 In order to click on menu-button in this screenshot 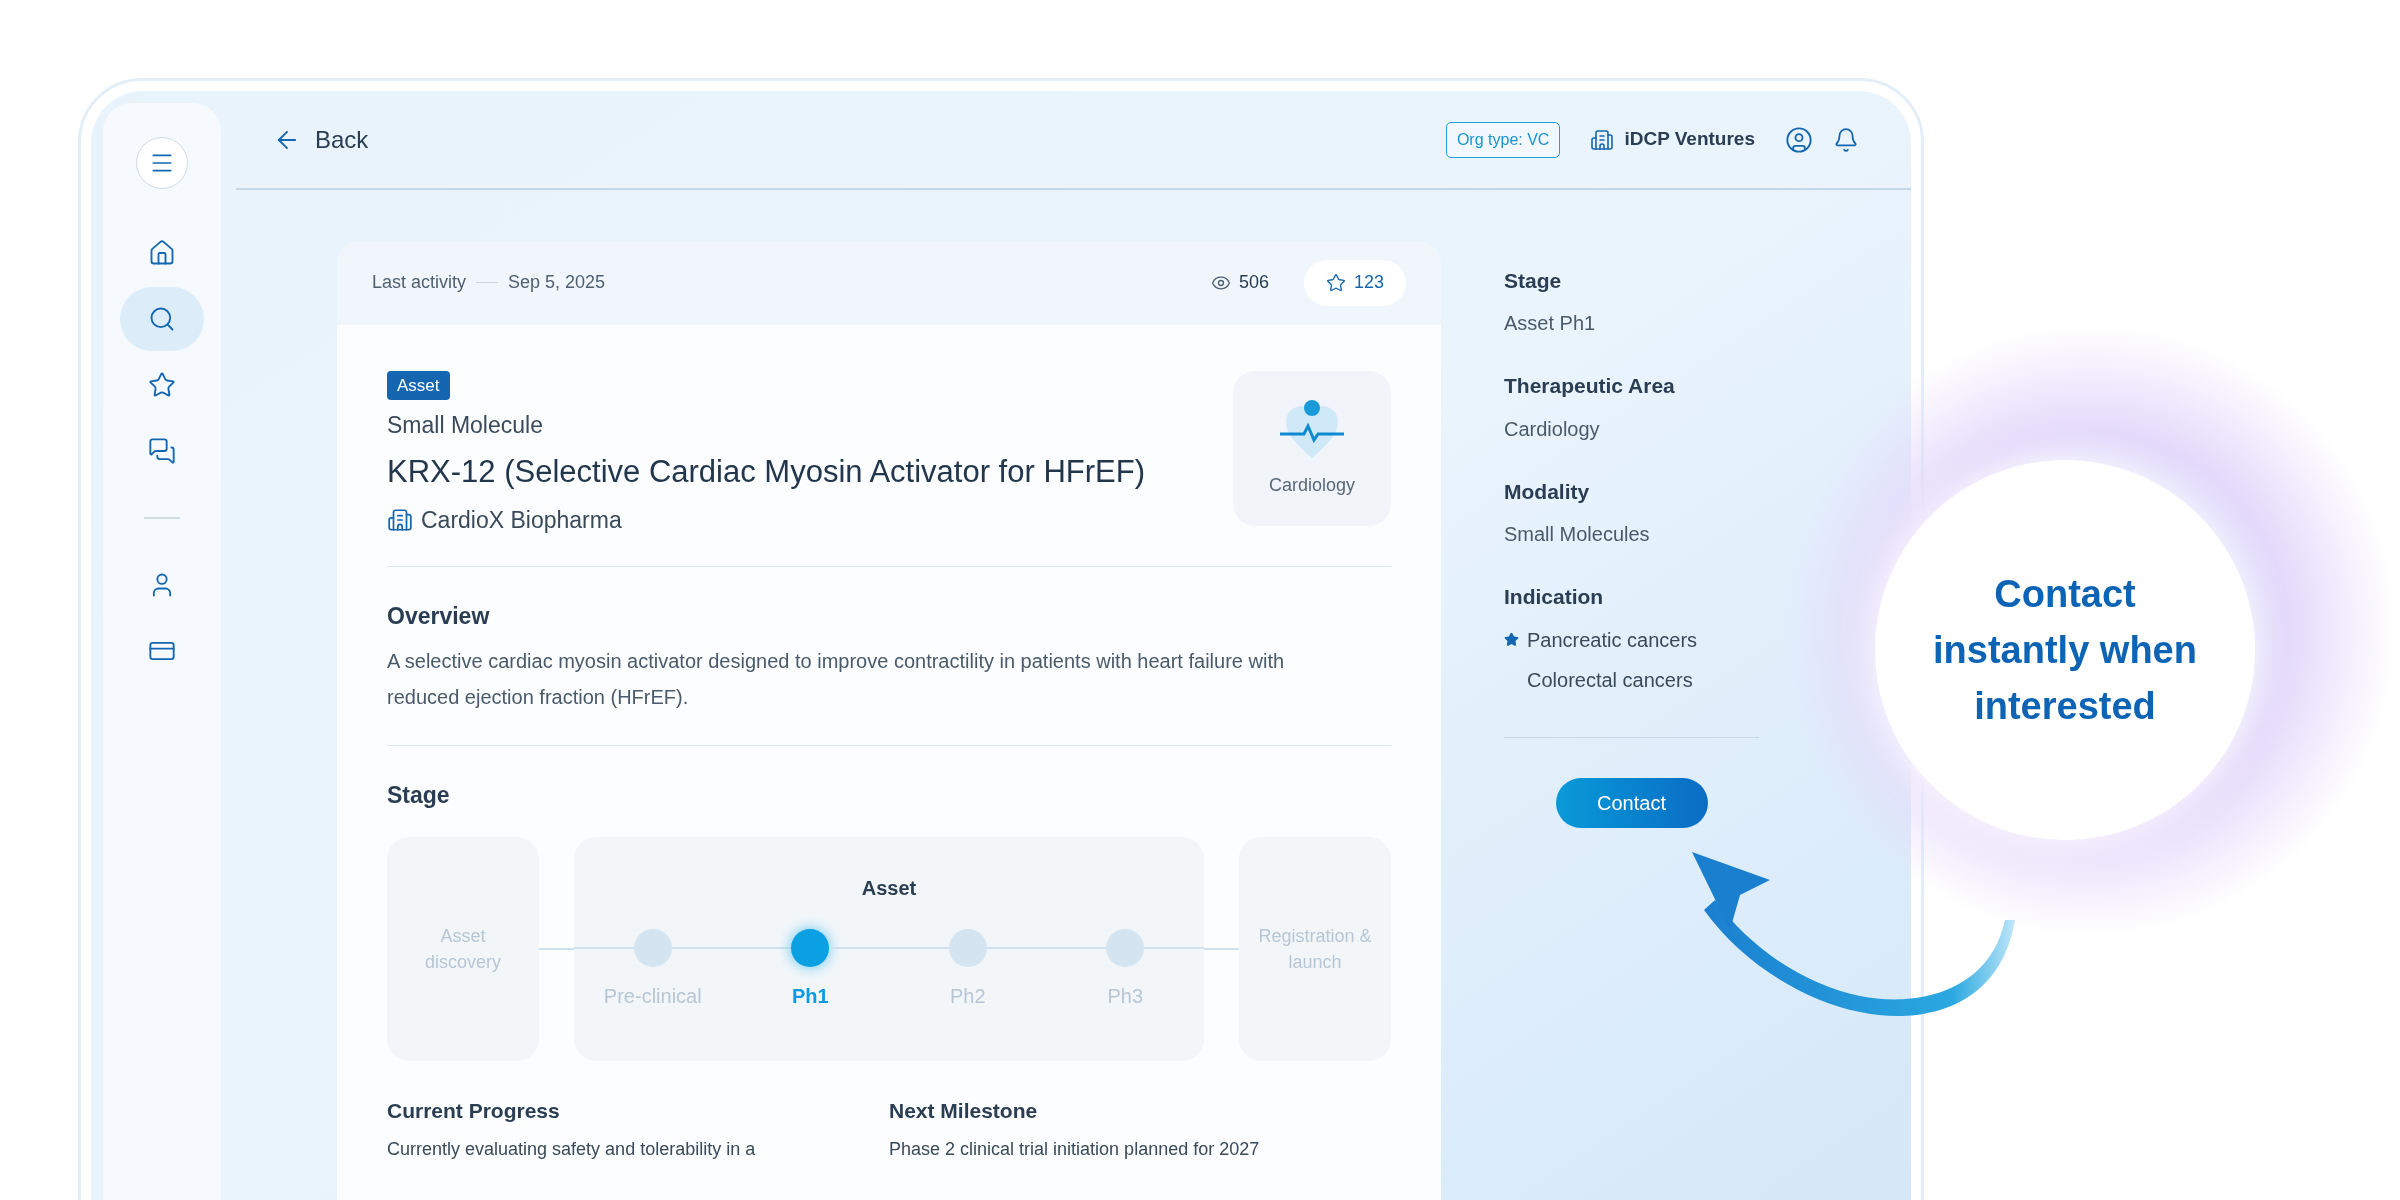, I will do `click(162, 163)`.